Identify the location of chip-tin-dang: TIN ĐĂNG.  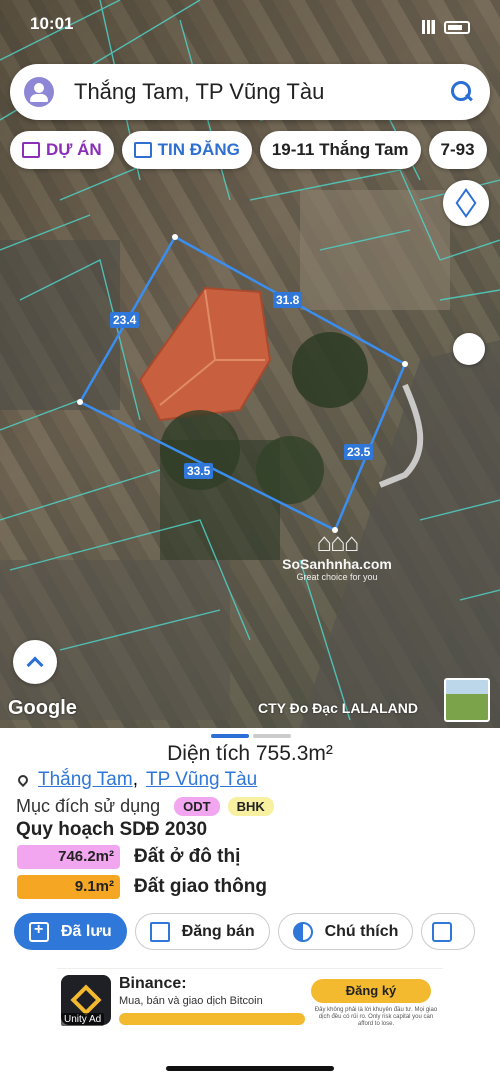
(186, 150).